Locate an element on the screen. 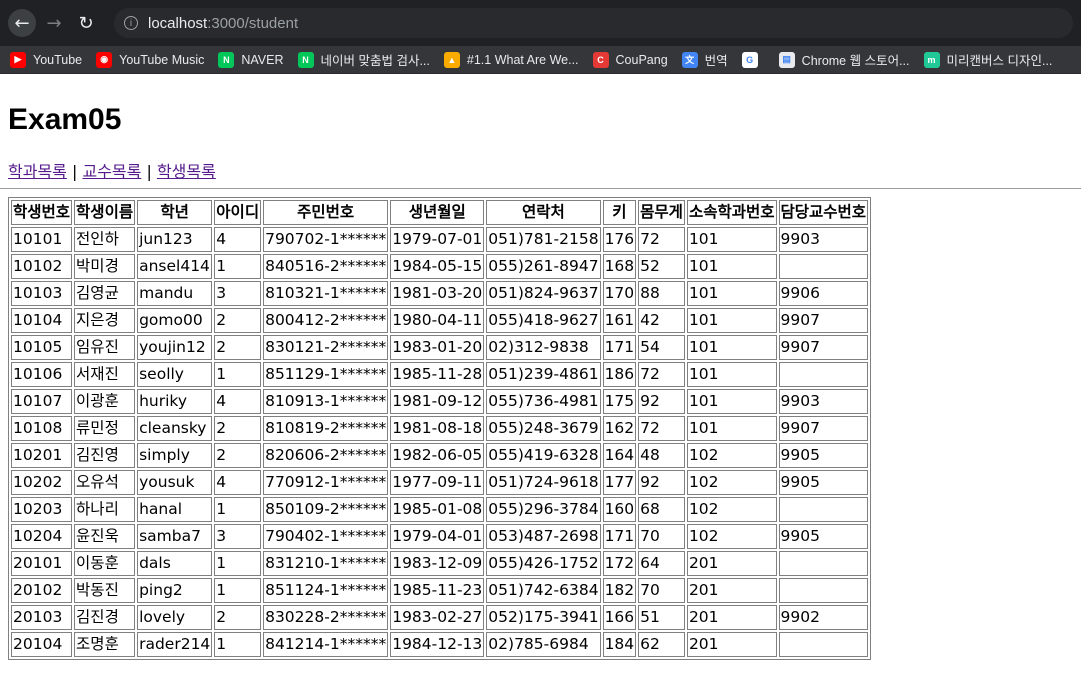 Image resolution: width=1081 pixels, height=682 pixels. table-cell: 201 is located at coordinates (731, 644).